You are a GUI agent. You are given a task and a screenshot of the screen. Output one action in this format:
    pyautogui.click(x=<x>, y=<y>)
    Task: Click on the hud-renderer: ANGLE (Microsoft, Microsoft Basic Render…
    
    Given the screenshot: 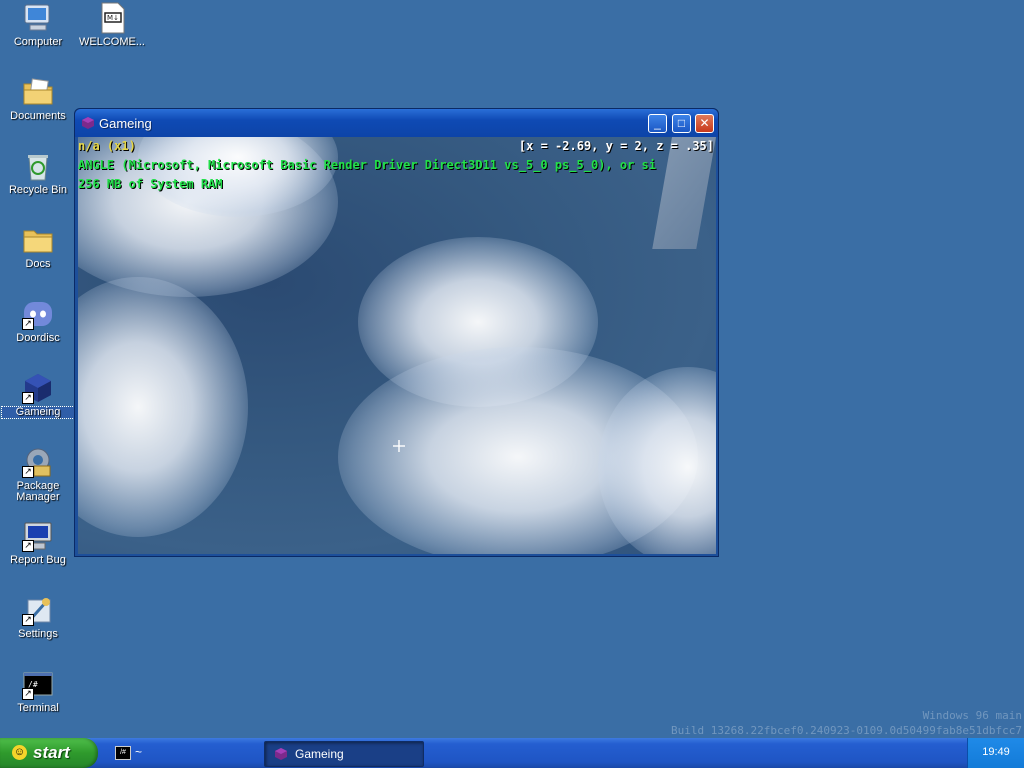 What is the action you would take?
    pyautogui.click(x=367, y=165)
    